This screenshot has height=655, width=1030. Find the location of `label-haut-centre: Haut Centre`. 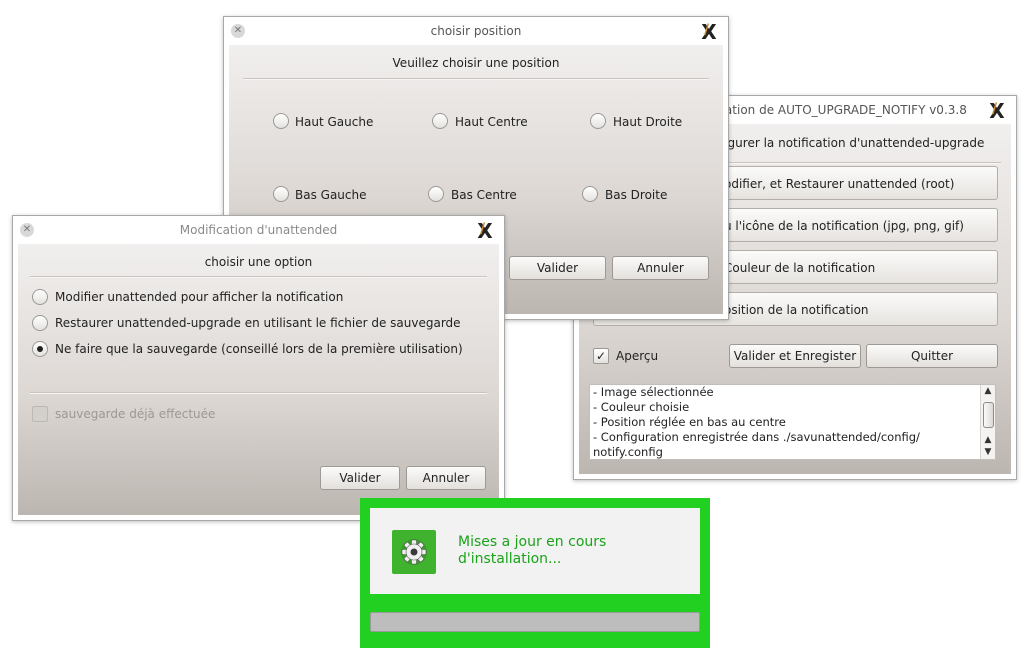

label-haut-centre: Haut Centre is located at coordinates (491, 122).